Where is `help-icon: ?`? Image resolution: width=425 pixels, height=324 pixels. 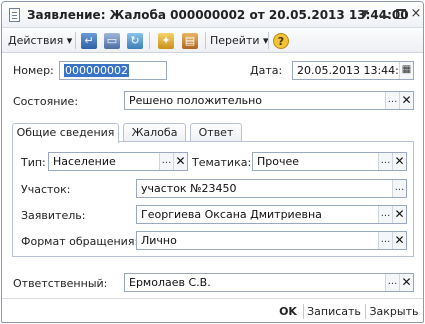
help-icon: ? is located at coordinates (281, 41).